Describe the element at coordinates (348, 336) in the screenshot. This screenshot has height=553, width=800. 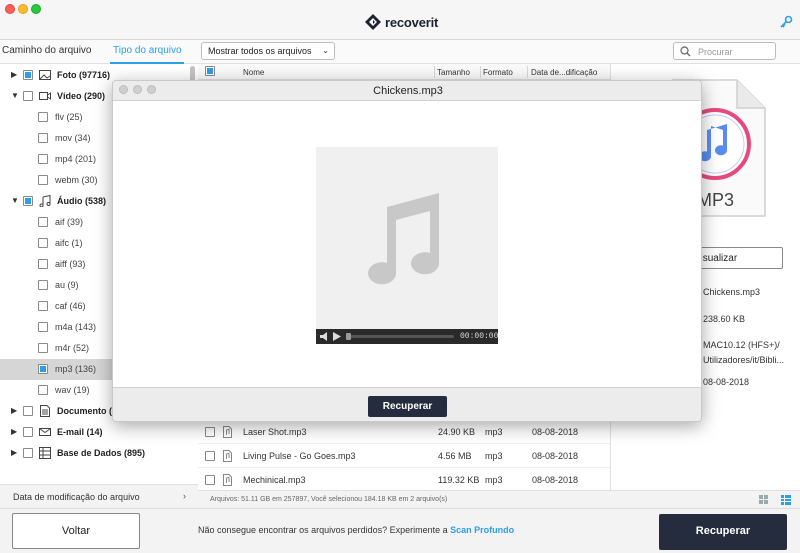
I see `seek-handle` at that location.